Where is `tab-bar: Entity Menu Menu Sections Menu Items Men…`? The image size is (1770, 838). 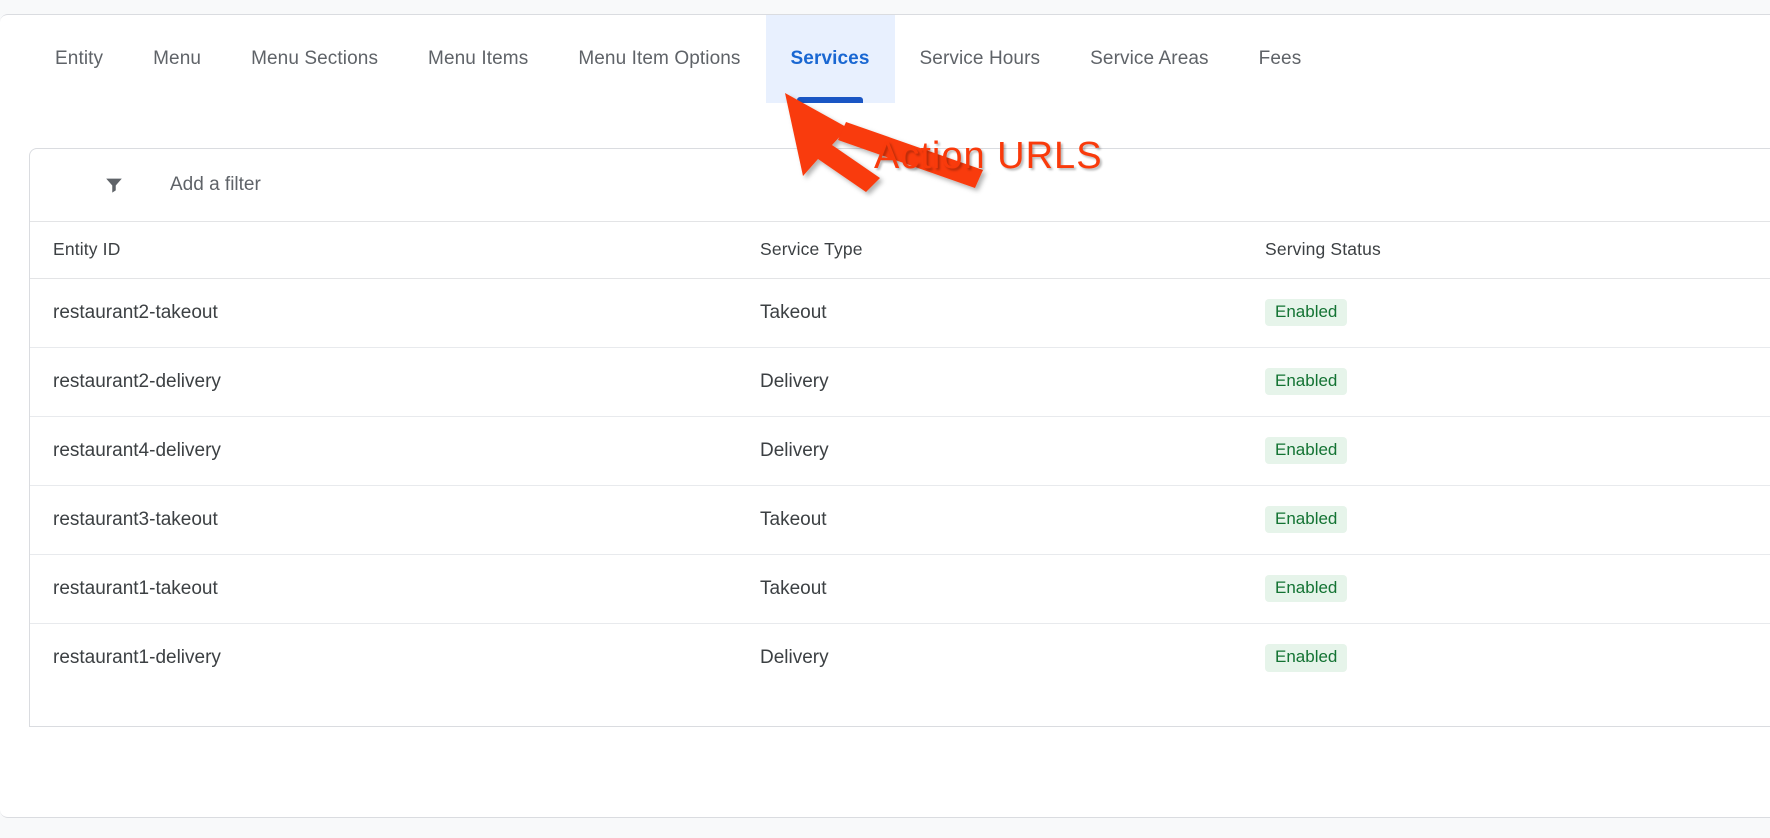 tab-bar: Entity Menu Menu Sections Menu Items Men… is located at coordinates (885, 59).